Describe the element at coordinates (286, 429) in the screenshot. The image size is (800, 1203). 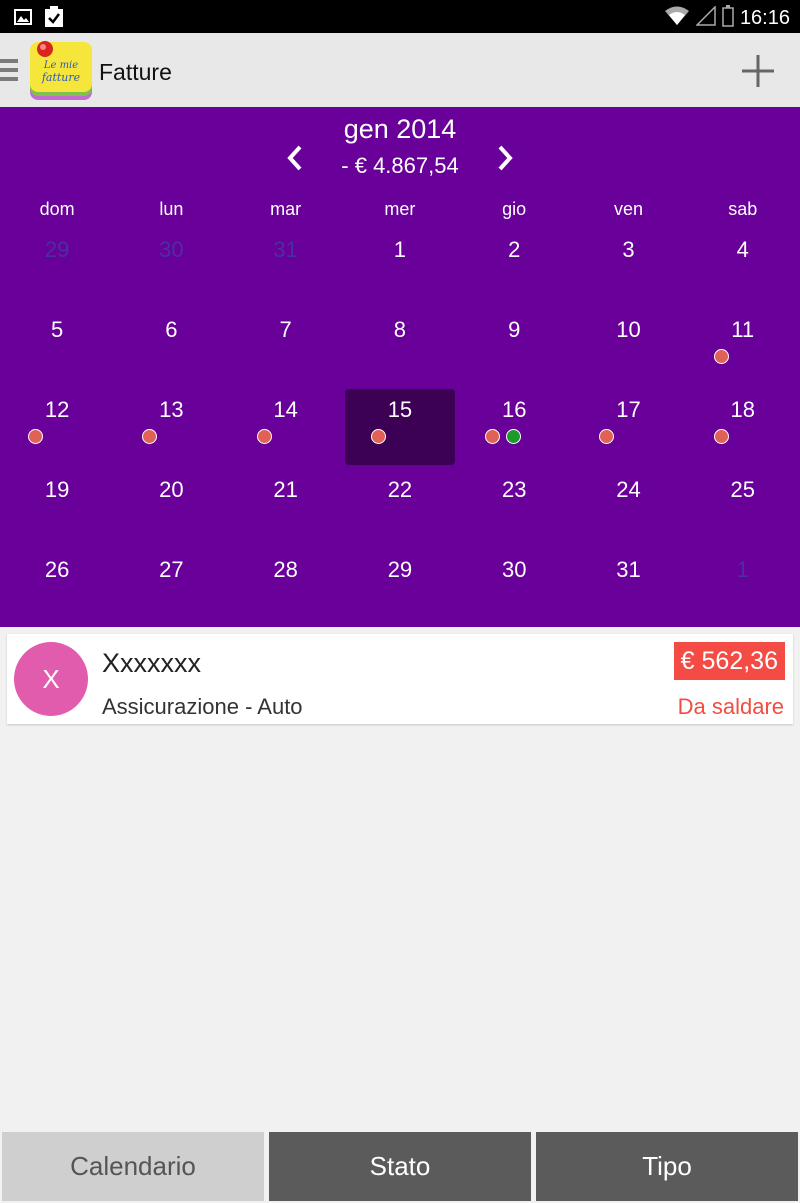
I see `calendar-day: 14` at that location.